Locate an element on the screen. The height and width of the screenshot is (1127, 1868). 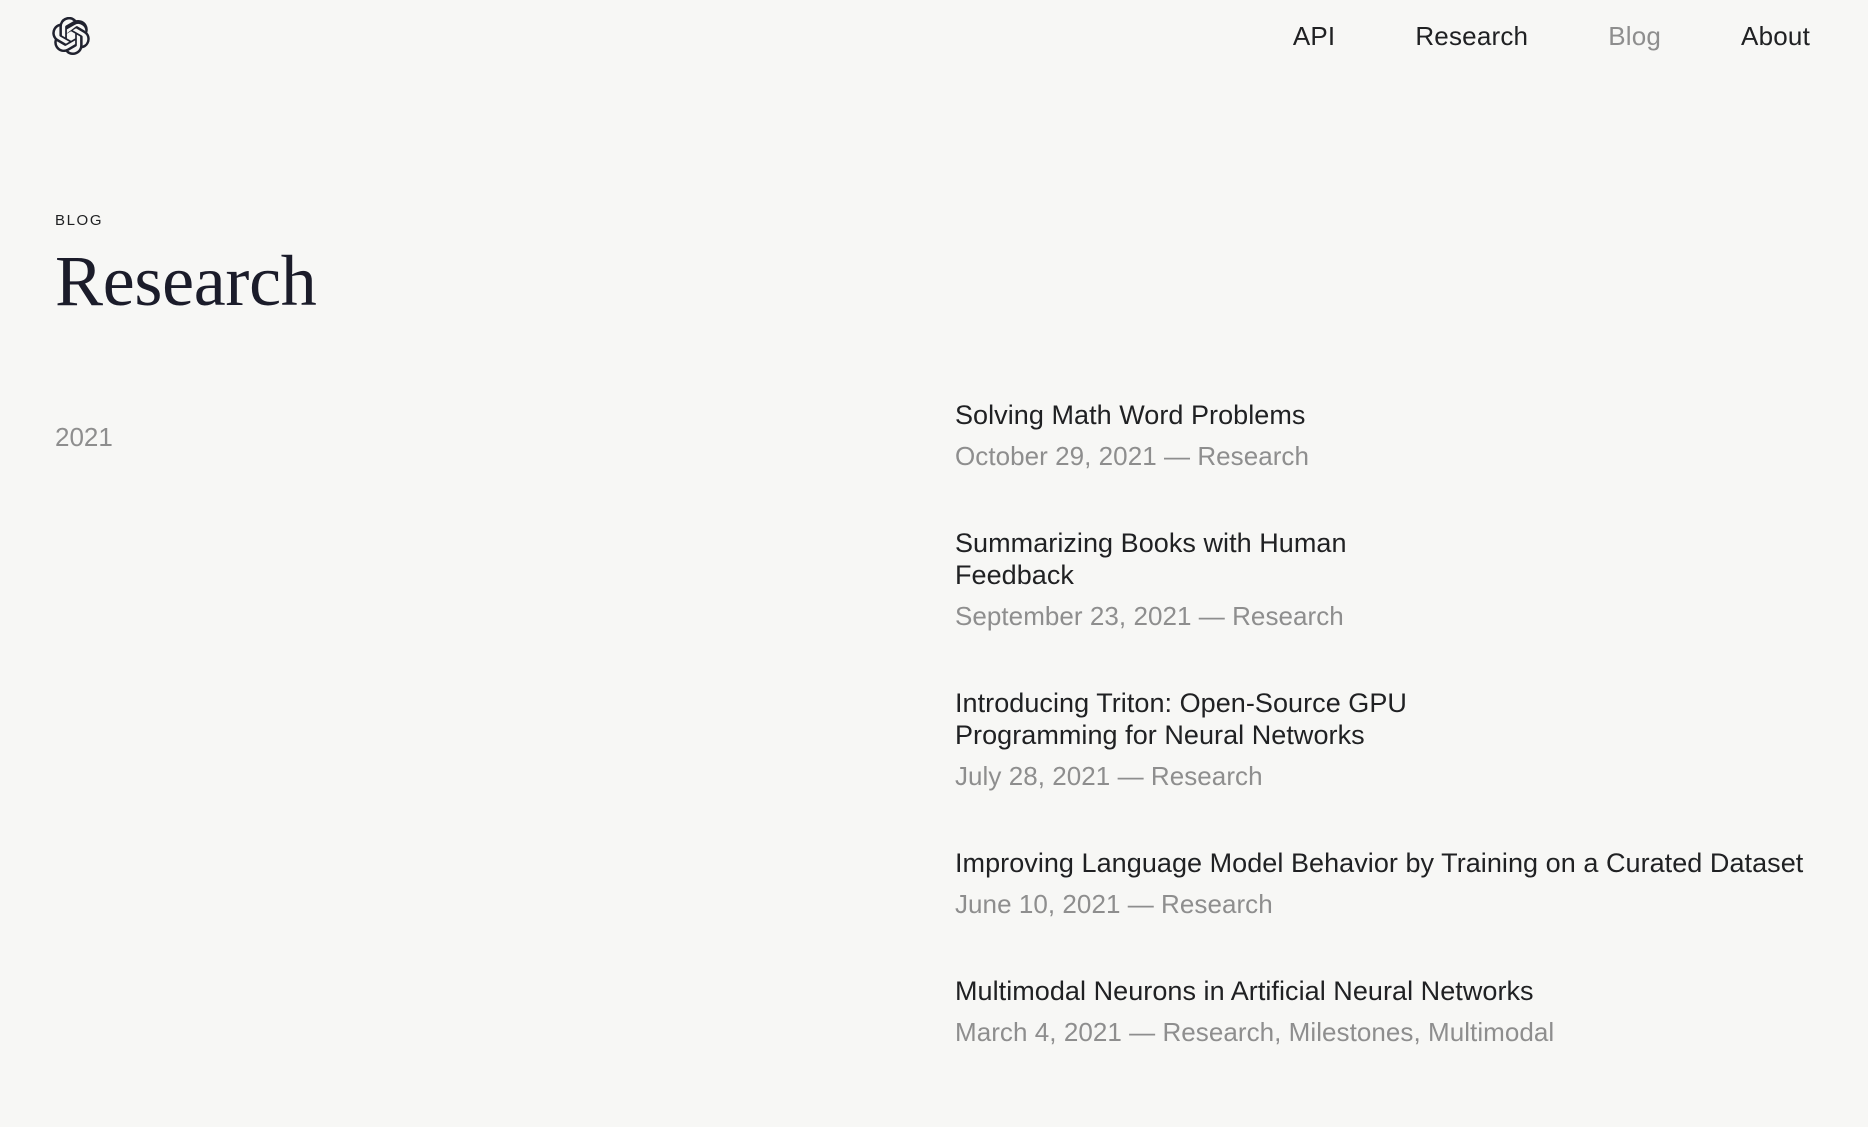
post-title: Summarizing Books with Human Feedback is located at coordinates (1151, 559).